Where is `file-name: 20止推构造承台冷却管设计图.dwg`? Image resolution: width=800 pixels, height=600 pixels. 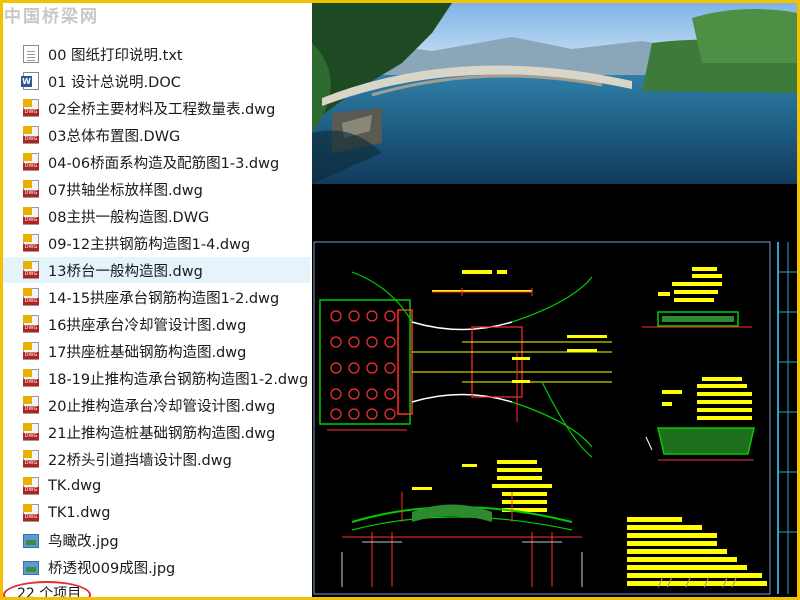 file-name: 20止推构造承台冷却管设计图.dwg is located at coordinates (162, 406).